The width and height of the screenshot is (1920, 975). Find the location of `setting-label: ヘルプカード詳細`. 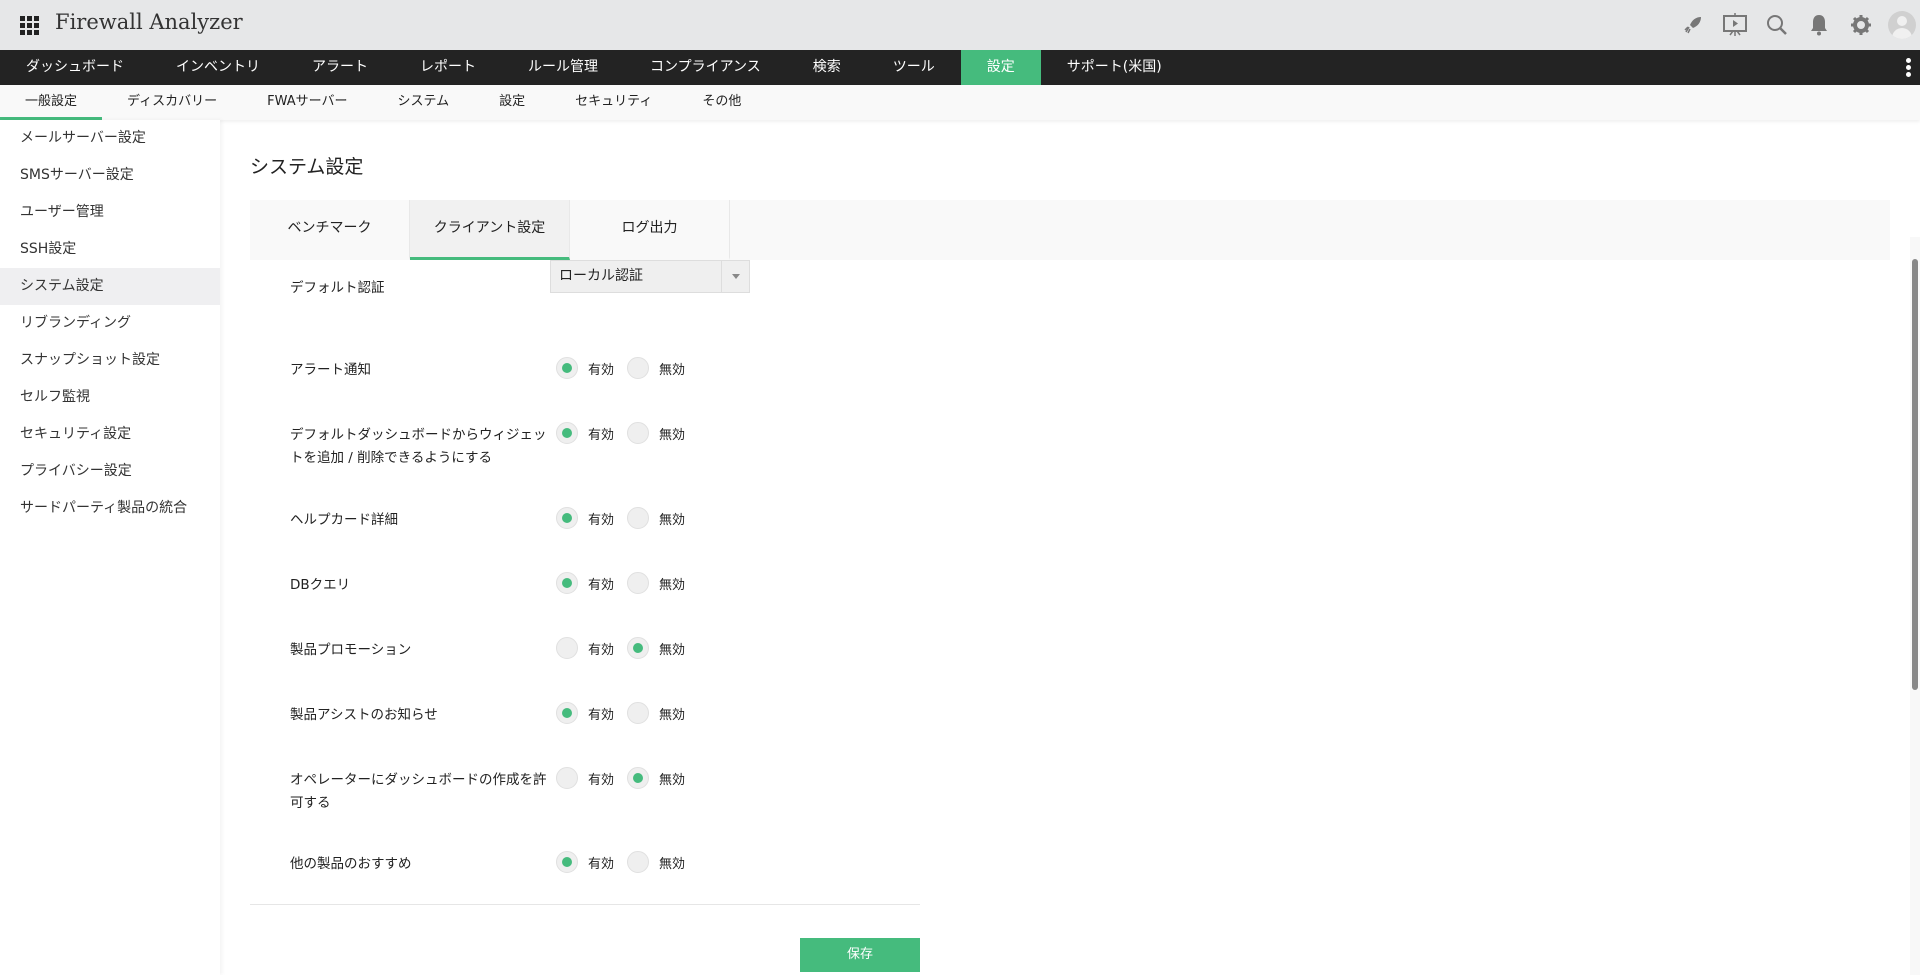

setting-label: ヘルプカード詳細 is located at coordinates (344, 520).